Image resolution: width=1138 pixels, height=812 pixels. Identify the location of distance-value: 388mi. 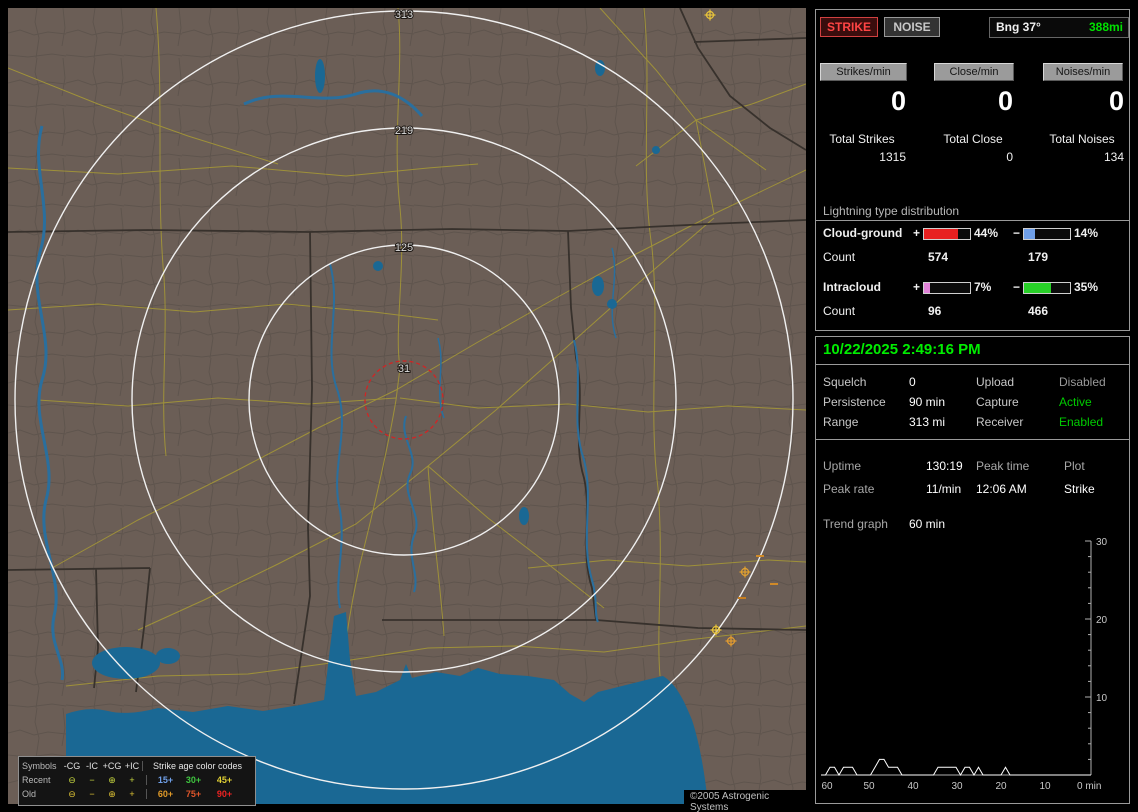
(1105, 27).